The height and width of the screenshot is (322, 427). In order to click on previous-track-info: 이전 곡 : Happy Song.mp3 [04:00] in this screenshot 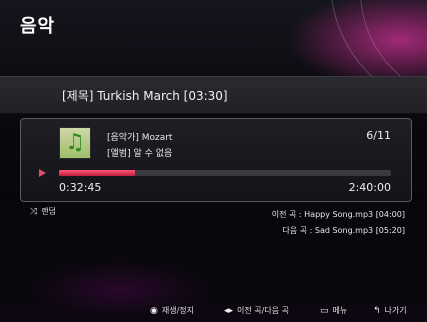, I will do `click(338, 214)`.